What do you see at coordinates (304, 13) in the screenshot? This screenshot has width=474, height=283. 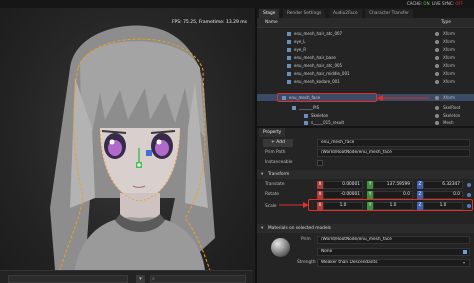 I see `tab-render-settings: Render Settings` at bounding box center [304, 13].